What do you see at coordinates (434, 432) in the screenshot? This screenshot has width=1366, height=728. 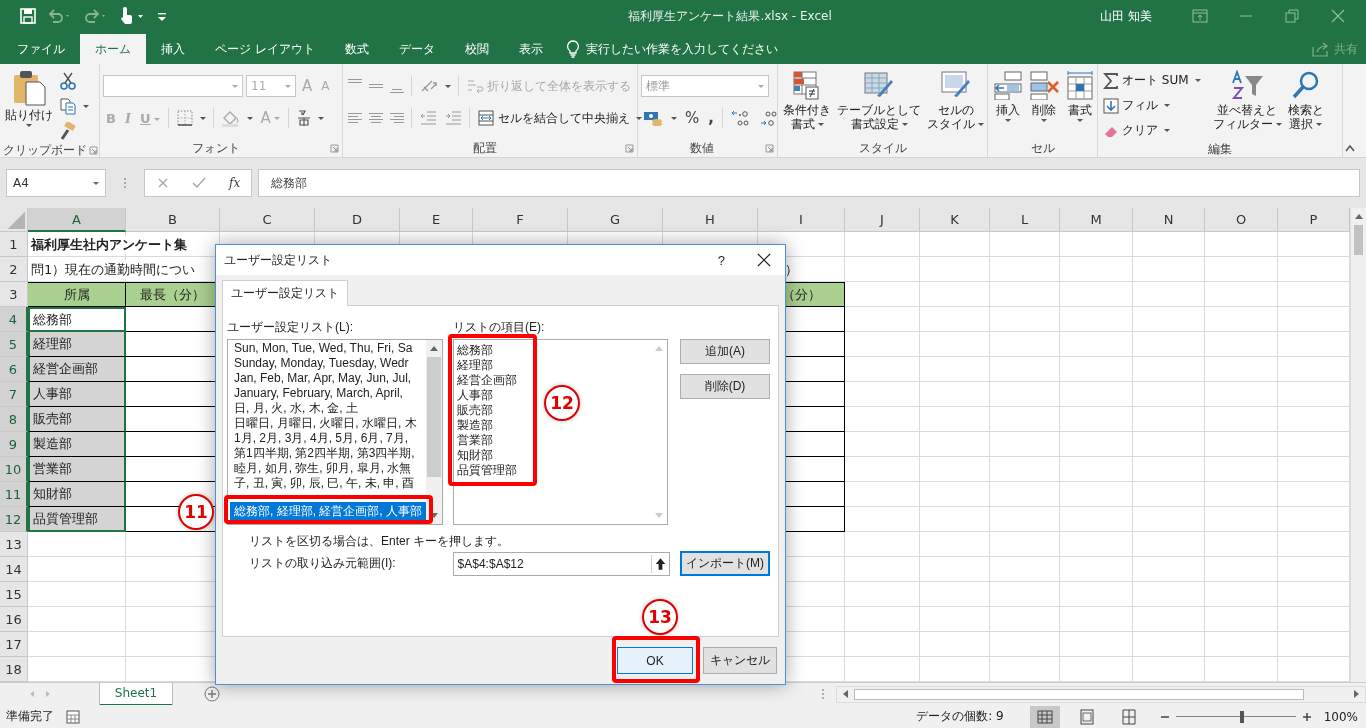 I see `scrollbar` at bounding box center [434, 432].